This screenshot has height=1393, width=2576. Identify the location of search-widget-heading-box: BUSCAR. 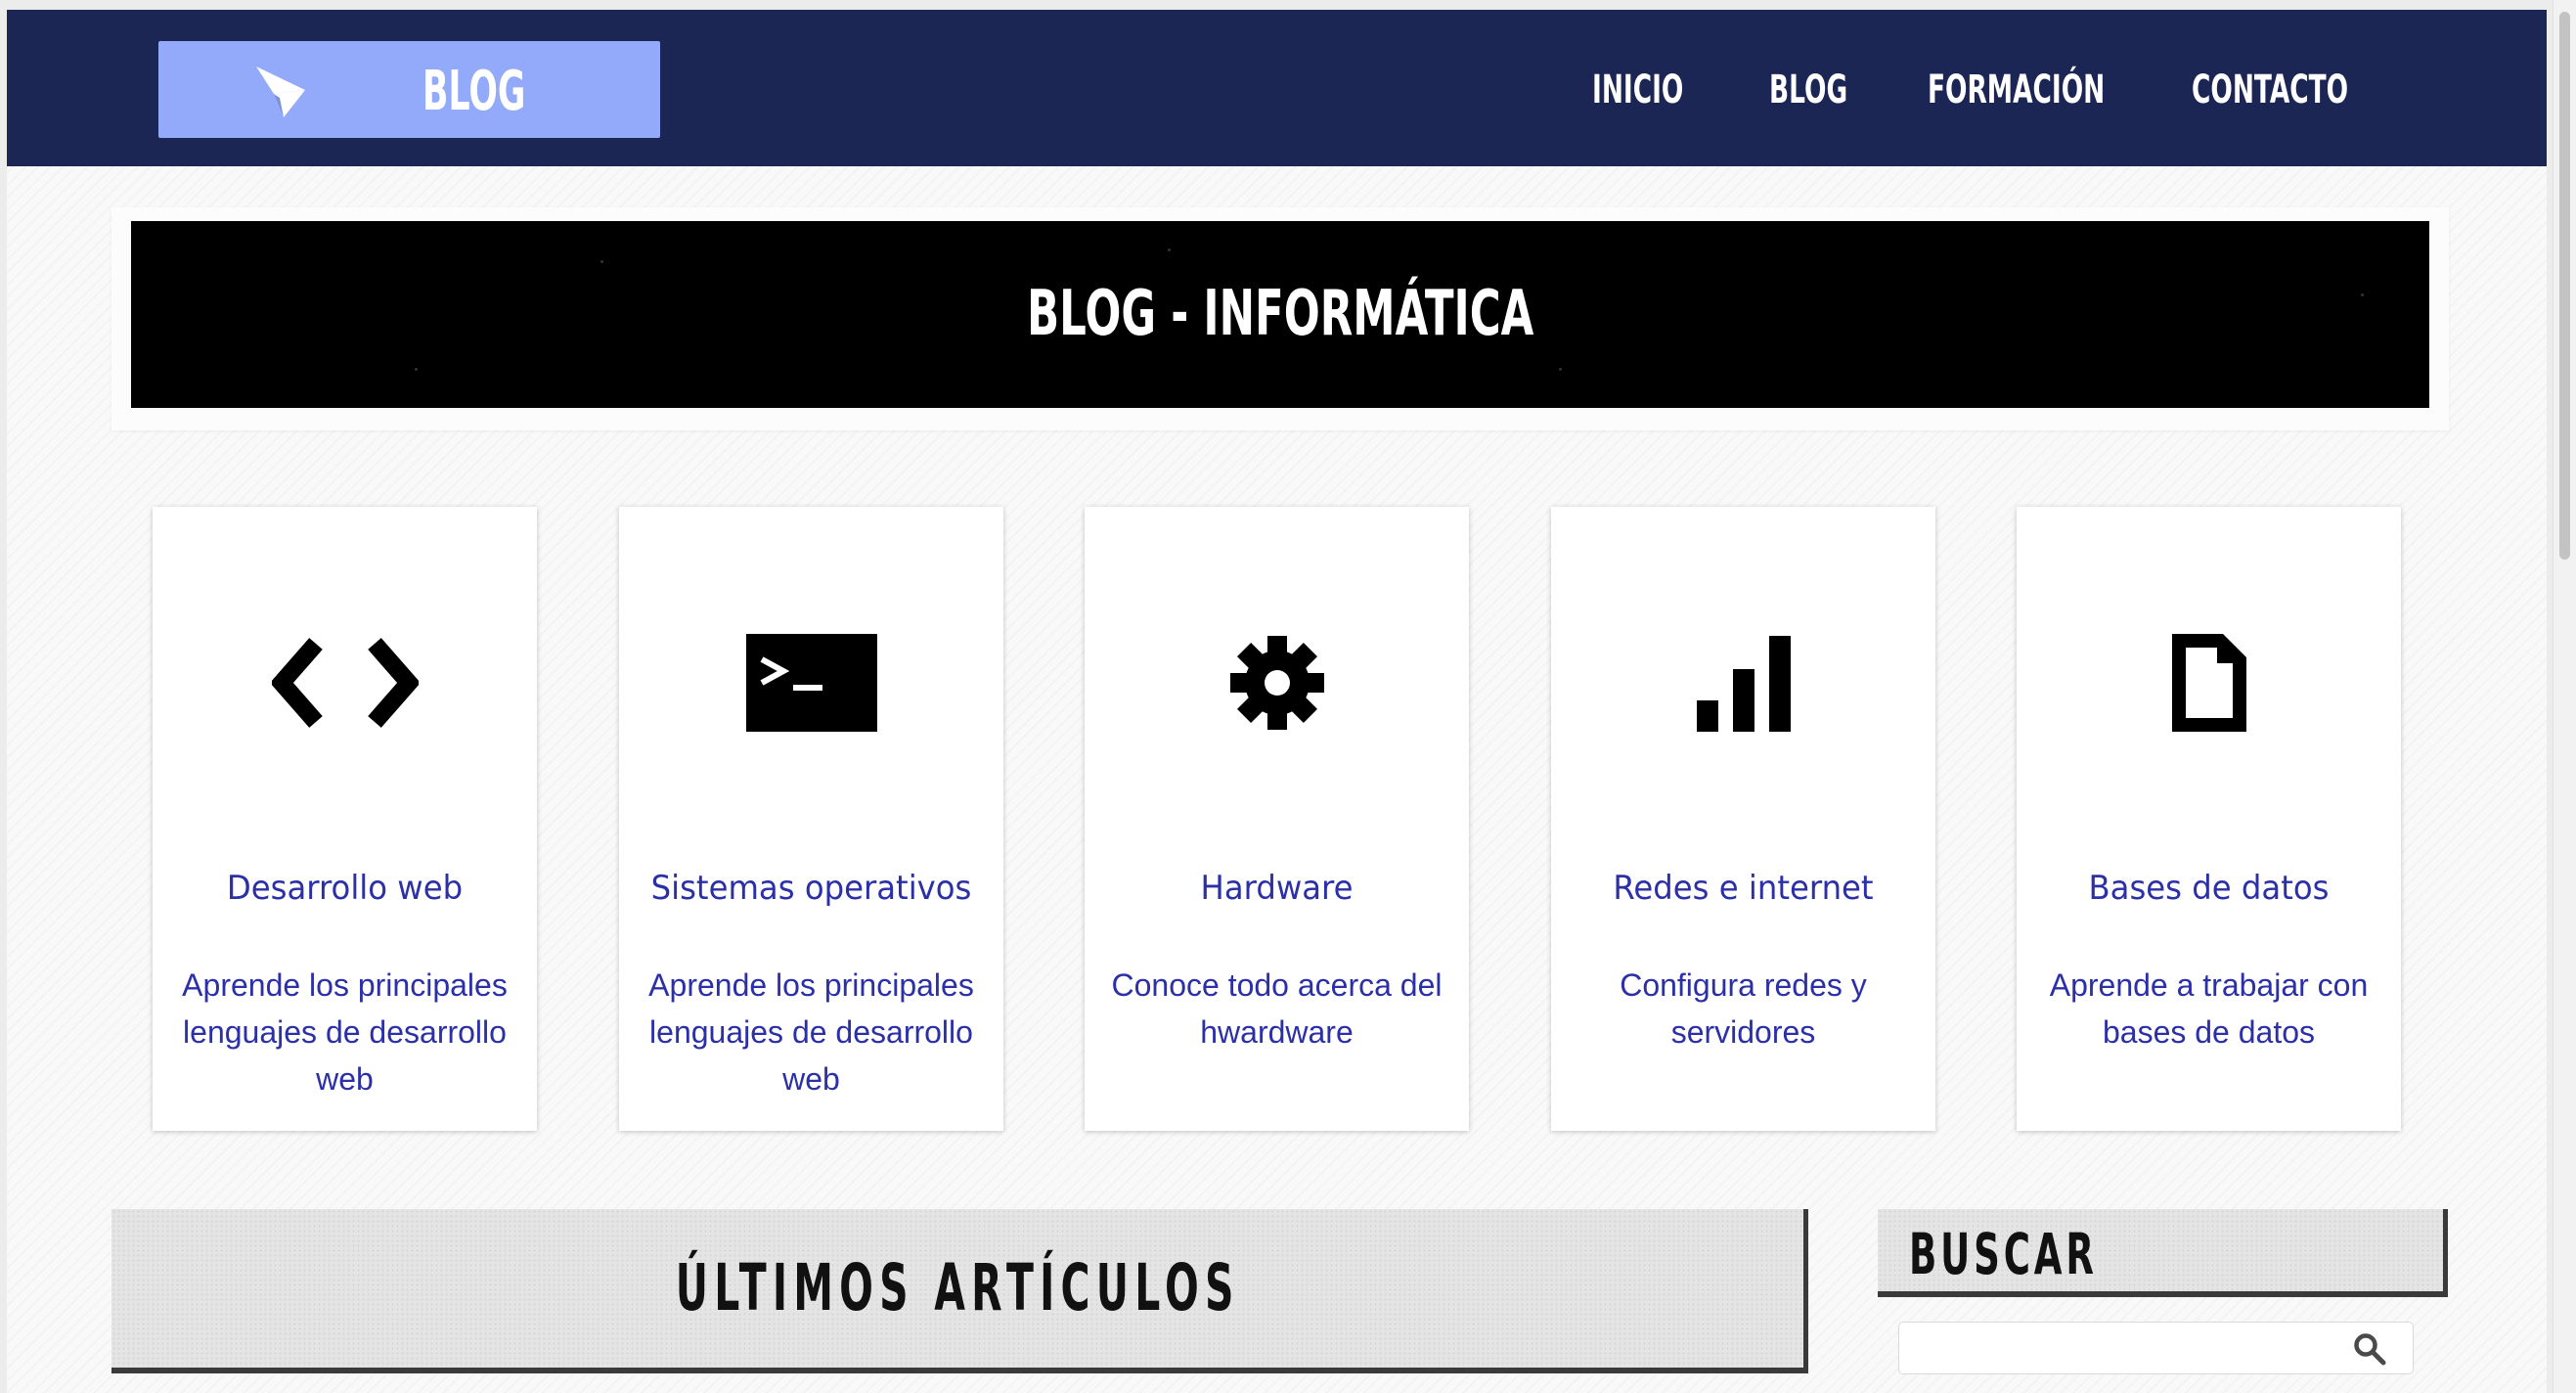
(2163, 1253).